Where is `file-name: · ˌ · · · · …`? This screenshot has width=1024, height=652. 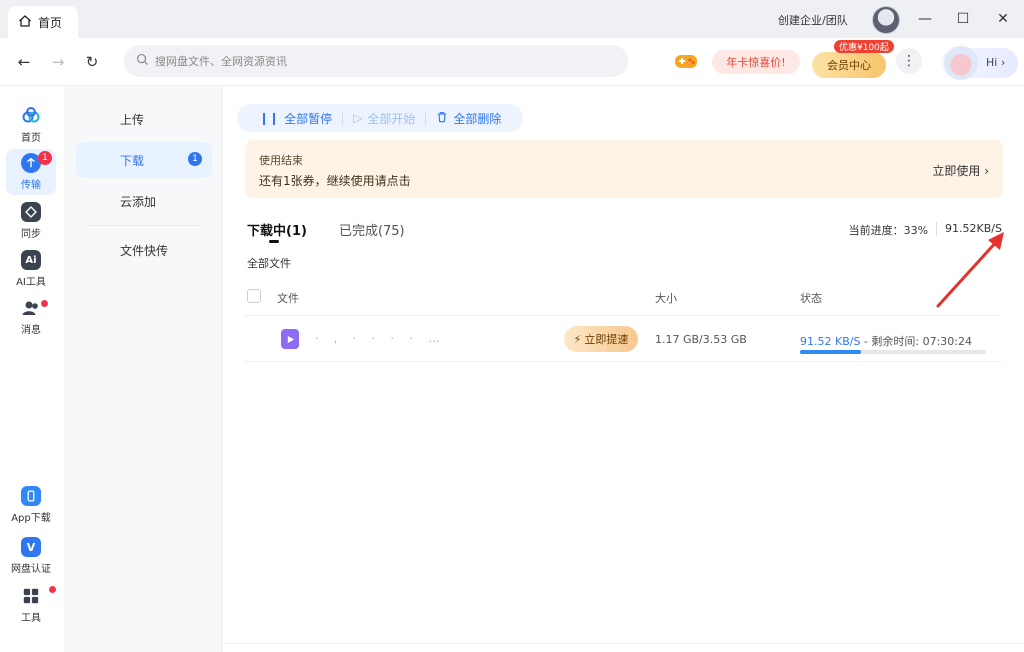 file-name: · ˌ · · · · … is located at coordinates (380, 338).